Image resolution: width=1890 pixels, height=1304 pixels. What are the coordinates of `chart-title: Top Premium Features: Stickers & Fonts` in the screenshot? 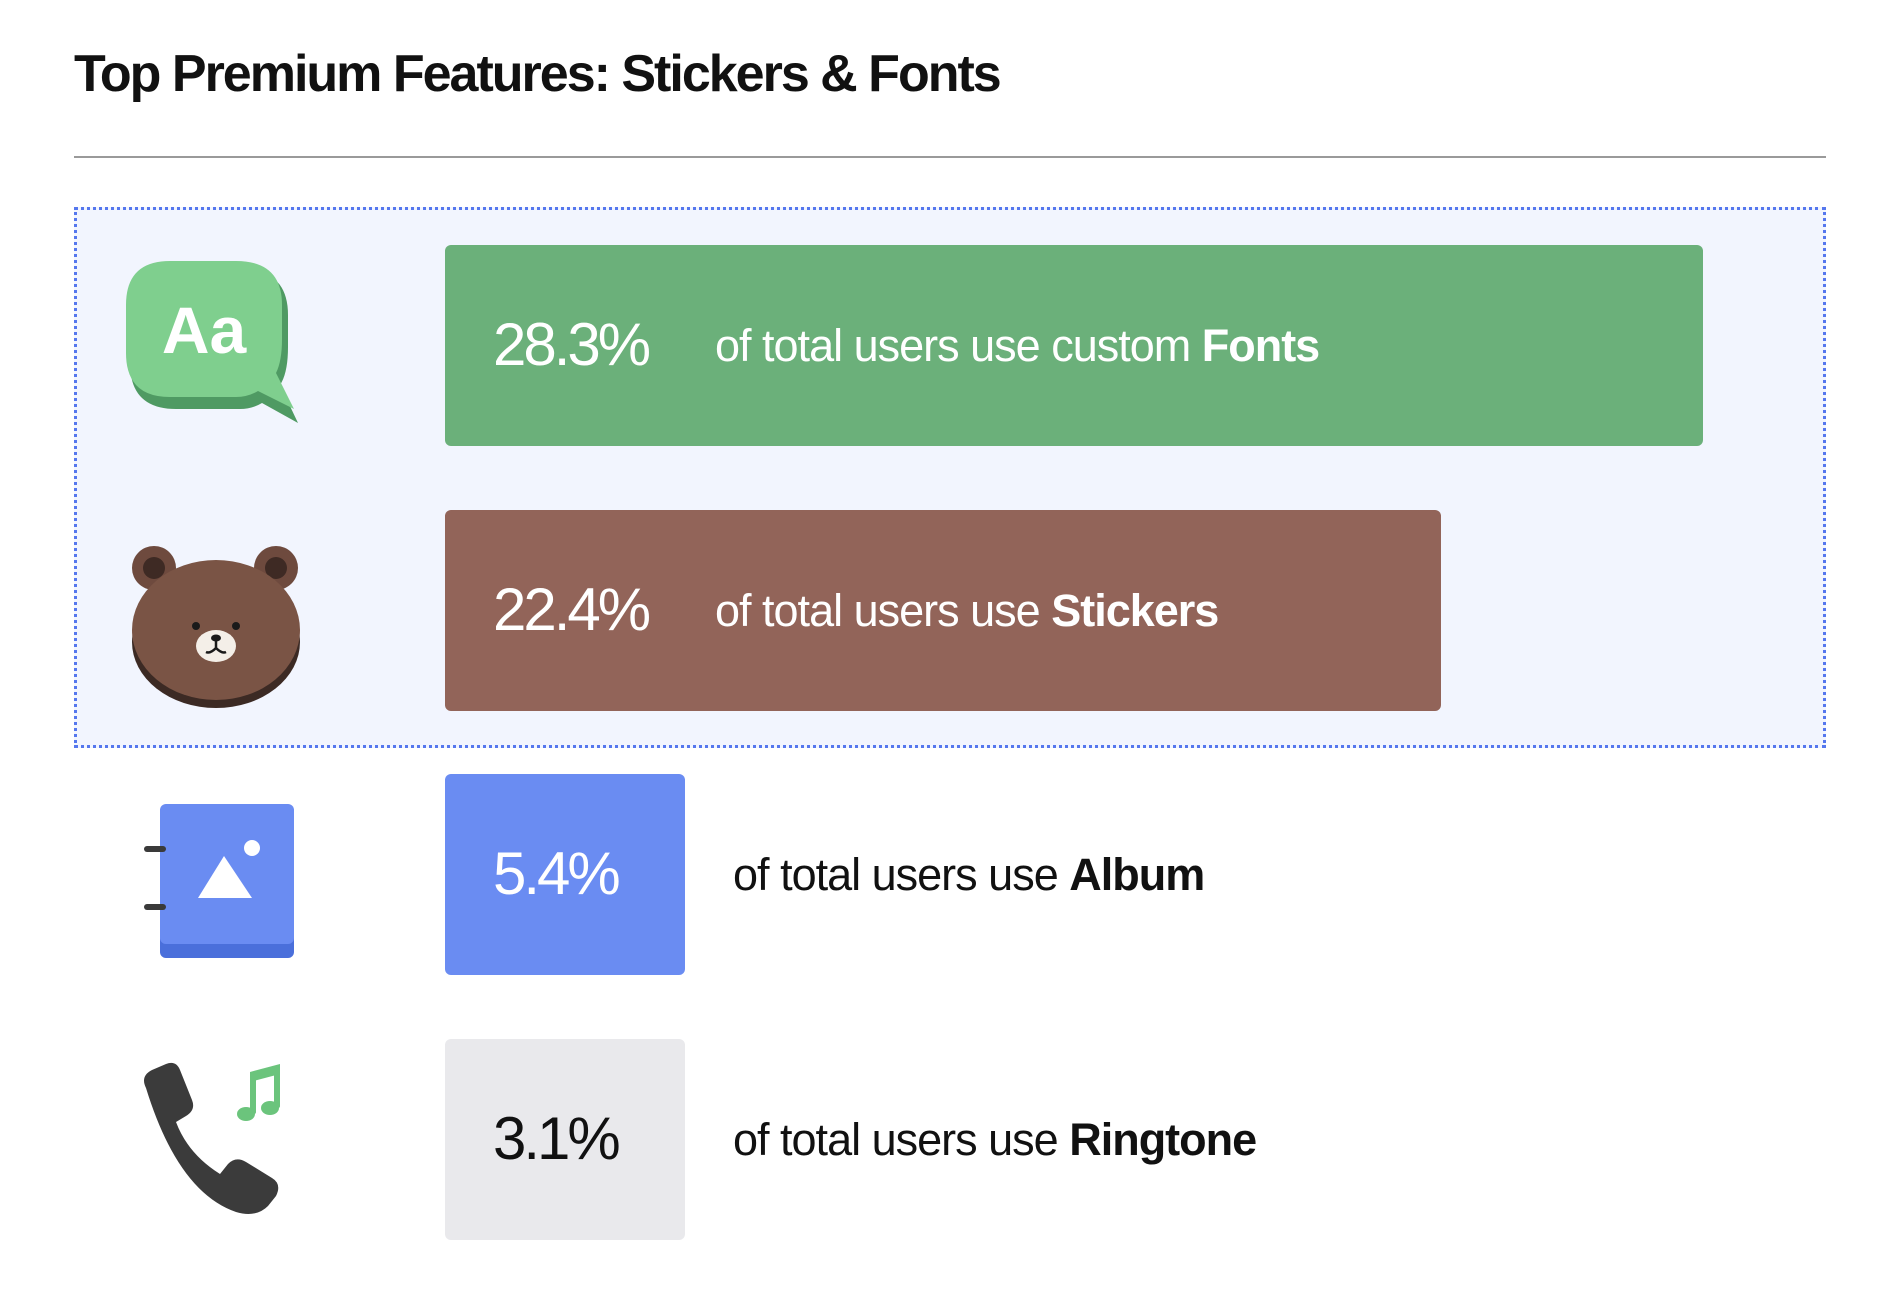 It's located at (538, 74).